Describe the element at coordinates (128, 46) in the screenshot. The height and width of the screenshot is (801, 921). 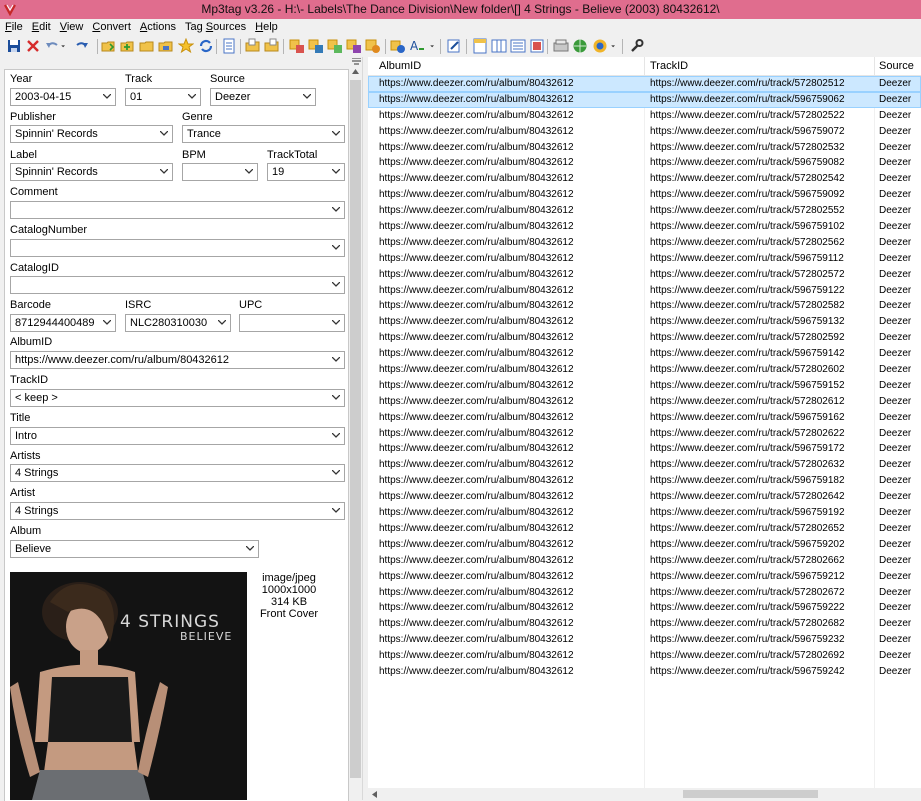
I see `add-folder-icon` at that location.